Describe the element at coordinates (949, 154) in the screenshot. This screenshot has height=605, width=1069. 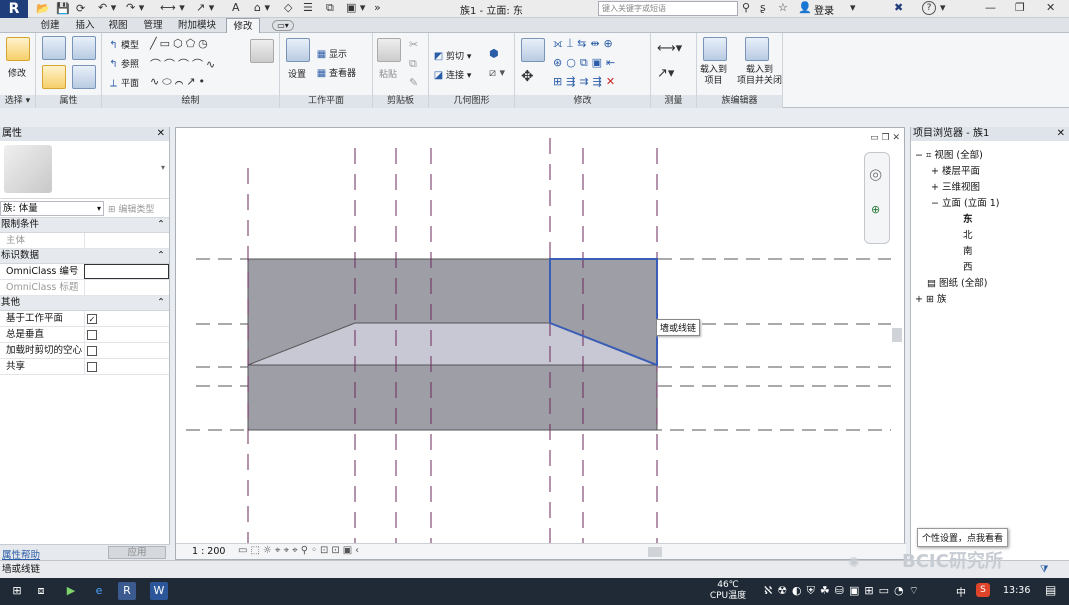
I see `tree-item-views: − ⌗ 视图 (全部)` at that location.